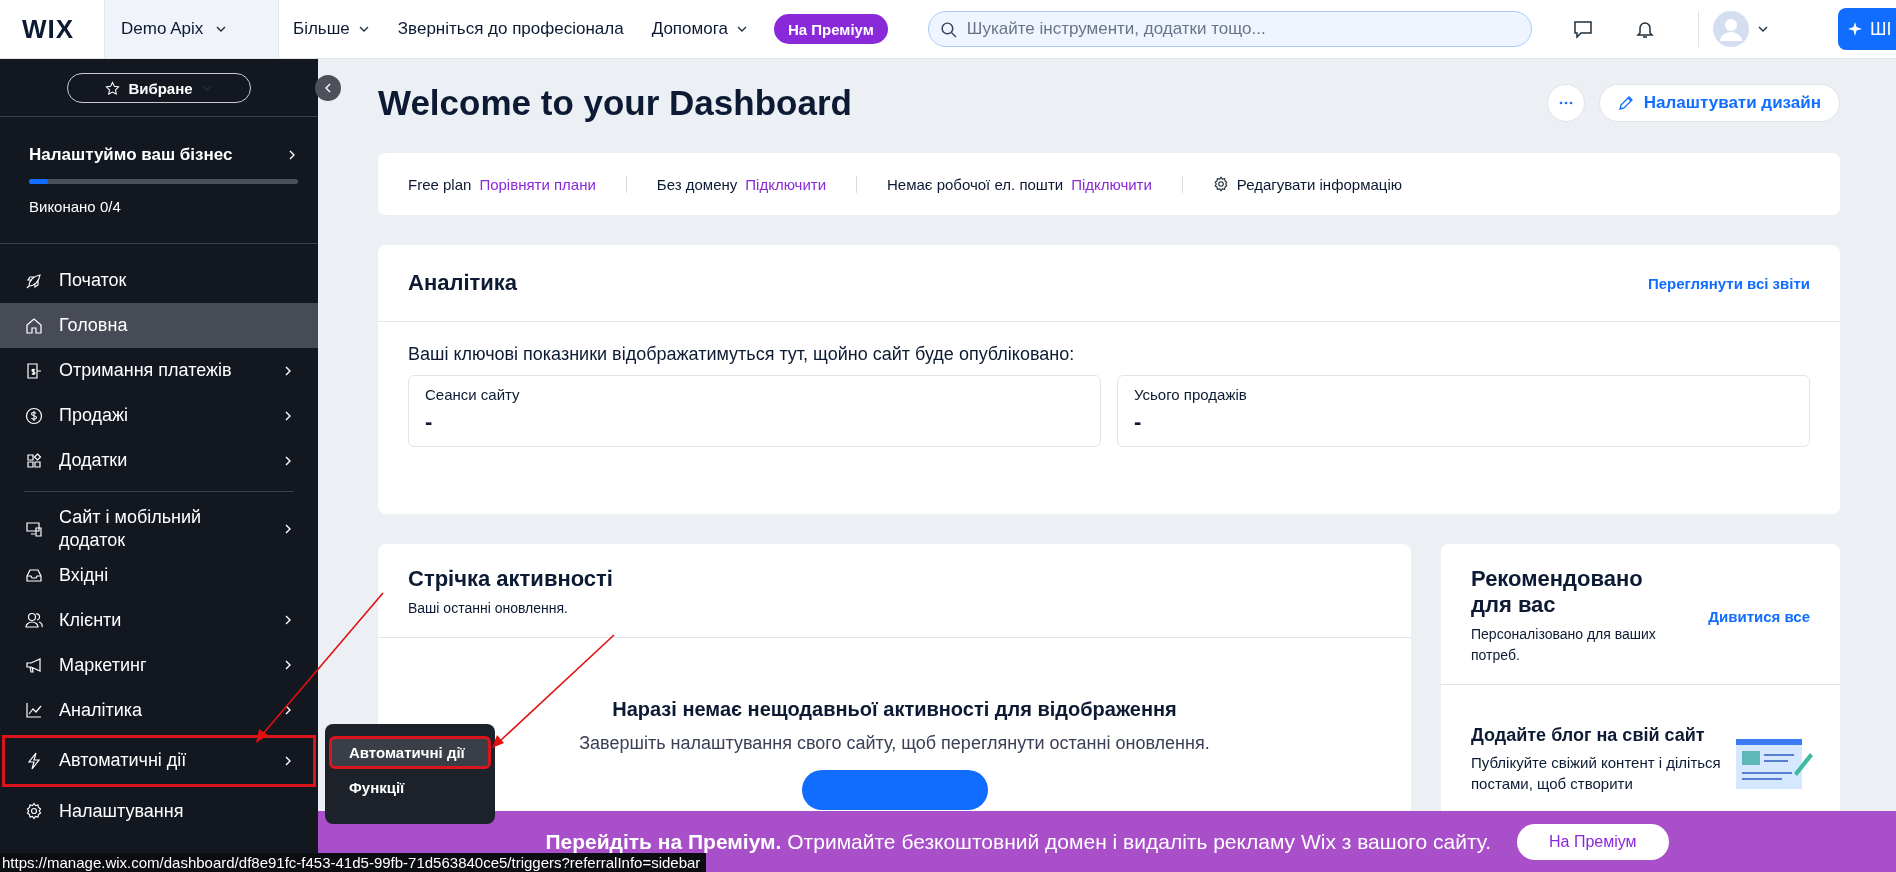 The image size is (1896, 872). I want to click on pencil-icon, so click(1625, 103).